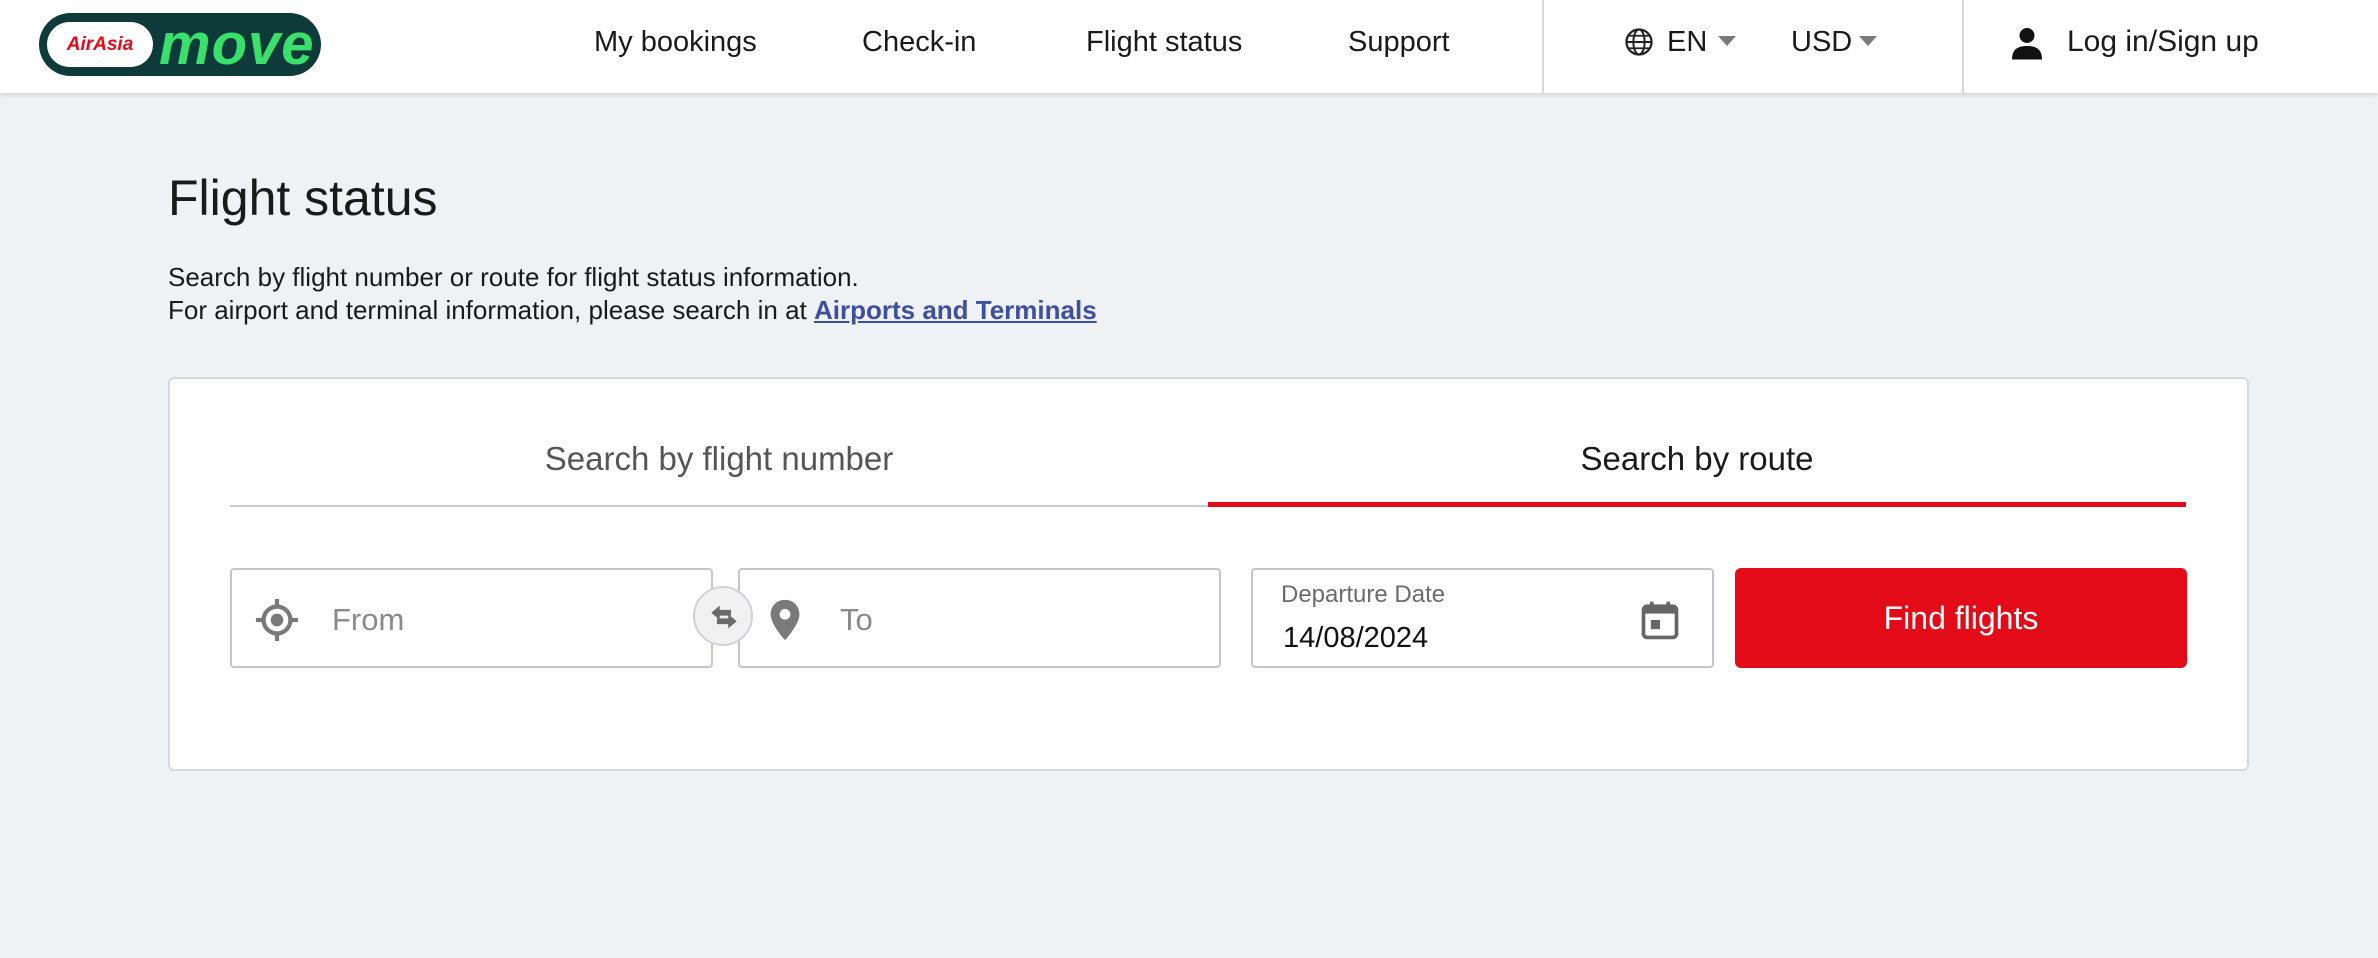 This screenshot has width=2378, height=958. What do you see at coordinates (719, 459) in the screenshot?
I see `tab-search-by-flight-number: Search by flight number` at bounding box center [719, 459].